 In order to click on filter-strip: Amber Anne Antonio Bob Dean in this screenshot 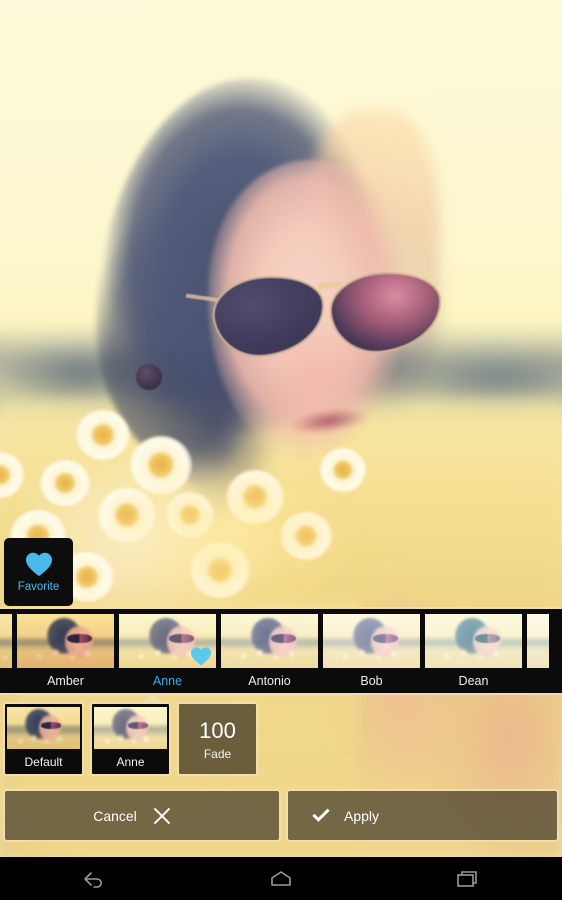, I will do `click(281, 651)`.